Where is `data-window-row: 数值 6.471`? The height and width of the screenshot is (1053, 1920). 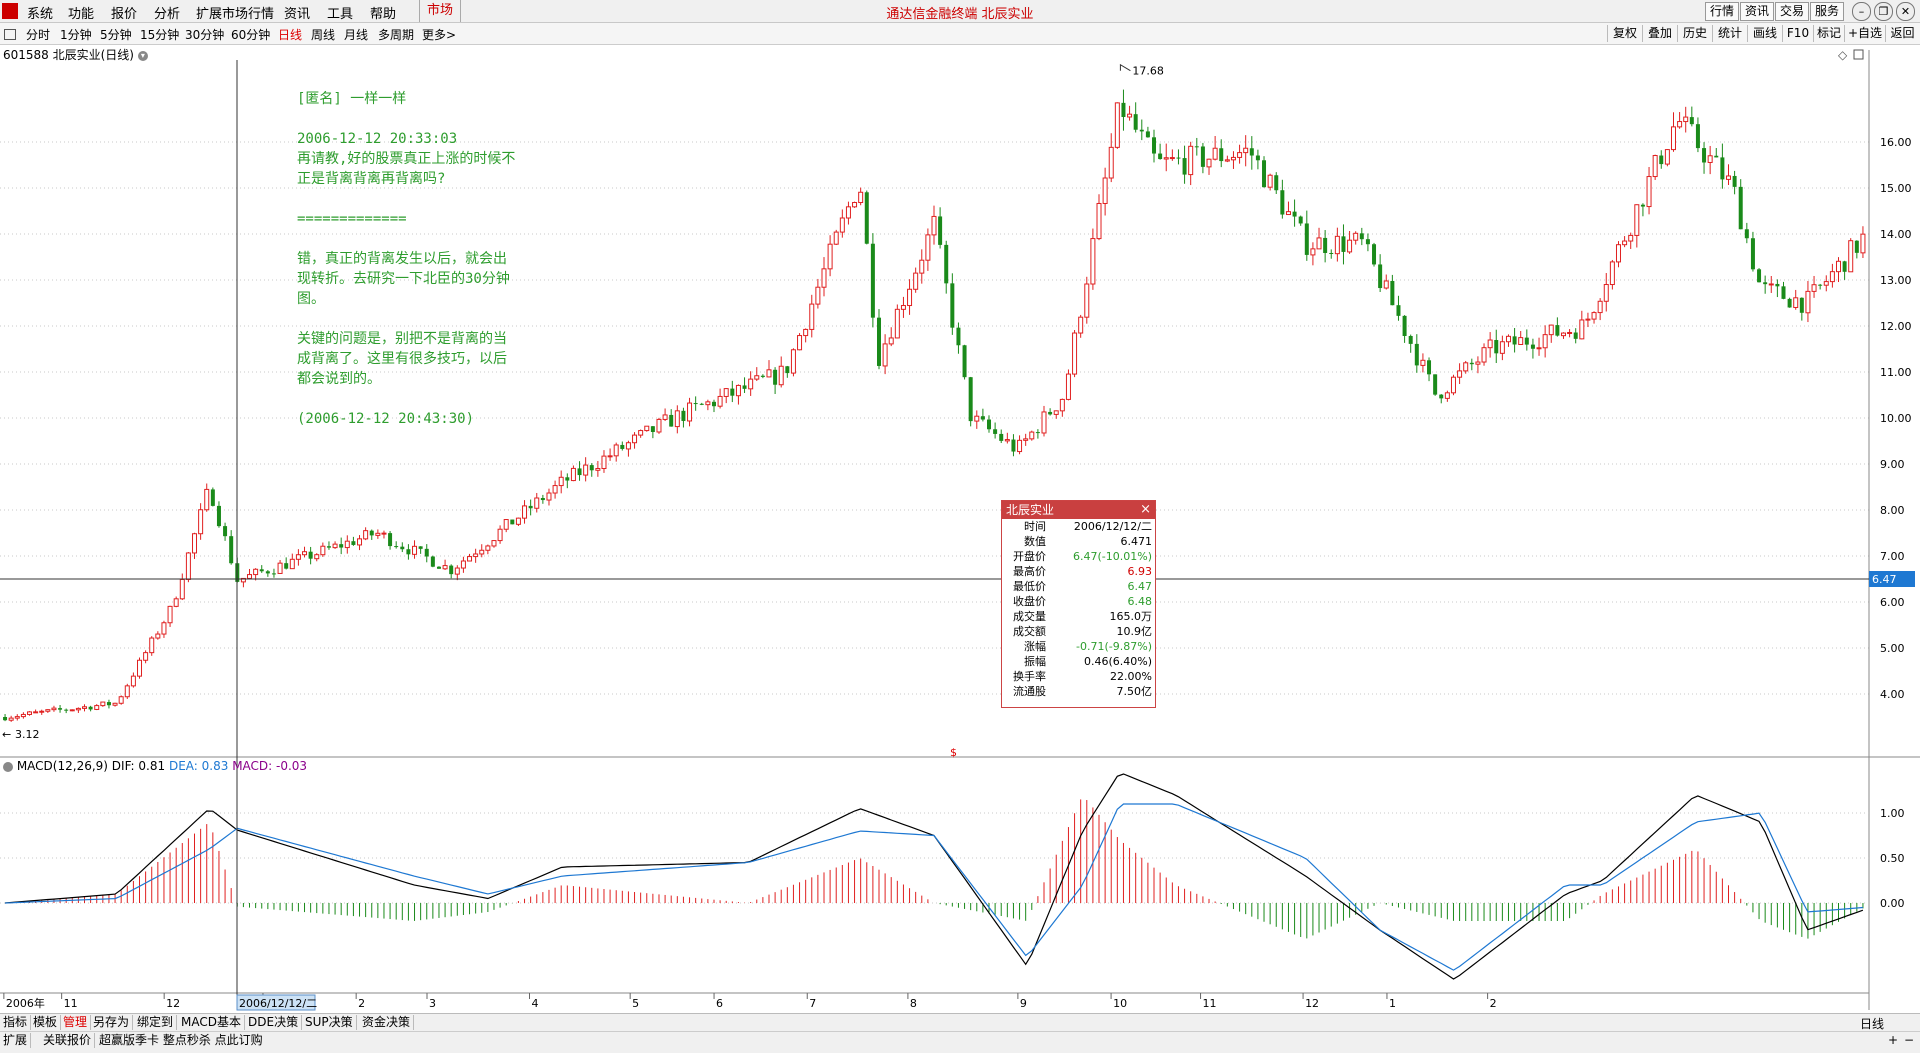 data-window-row: 数值 6.471 is located at coordinates (1078, 541).